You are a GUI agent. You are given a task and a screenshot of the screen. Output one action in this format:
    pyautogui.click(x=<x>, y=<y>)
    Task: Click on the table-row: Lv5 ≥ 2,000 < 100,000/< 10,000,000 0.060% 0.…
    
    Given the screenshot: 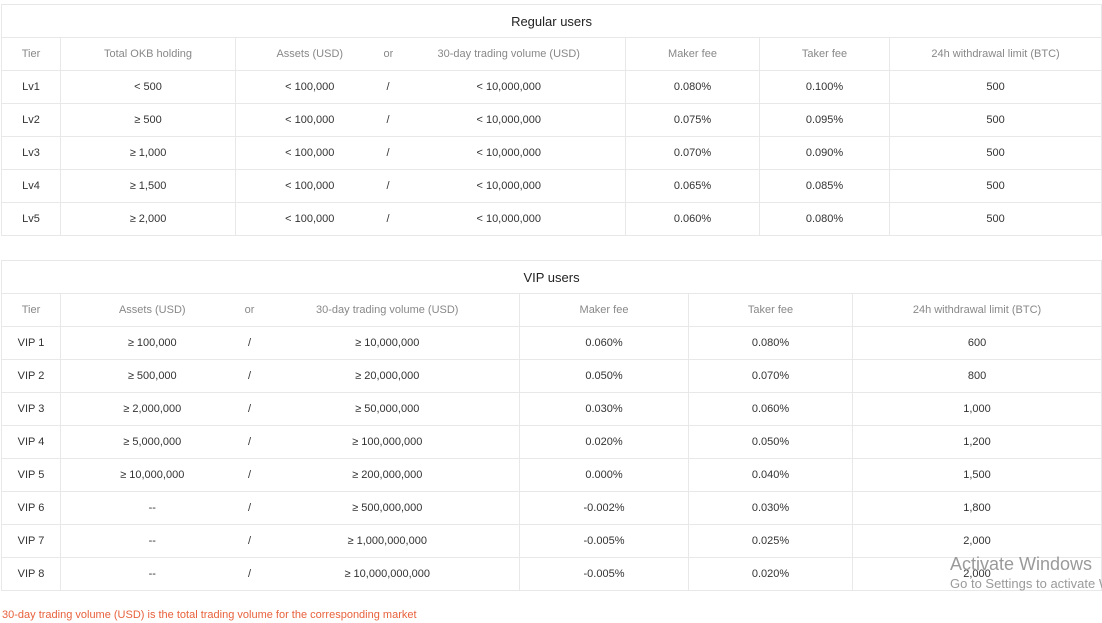 What is the action you would take?
    pyautogui.click(x=551, y=219)
    